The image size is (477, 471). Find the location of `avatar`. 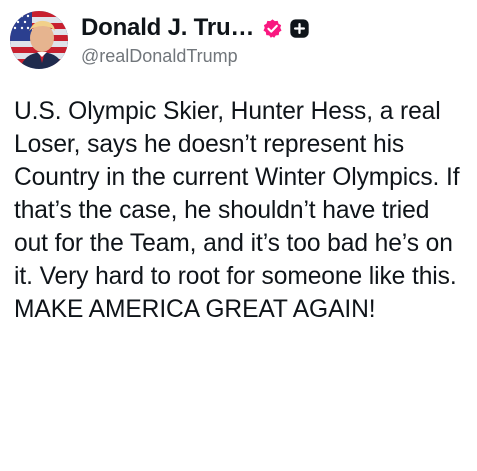

avatar is located at coordinates (39, 40).